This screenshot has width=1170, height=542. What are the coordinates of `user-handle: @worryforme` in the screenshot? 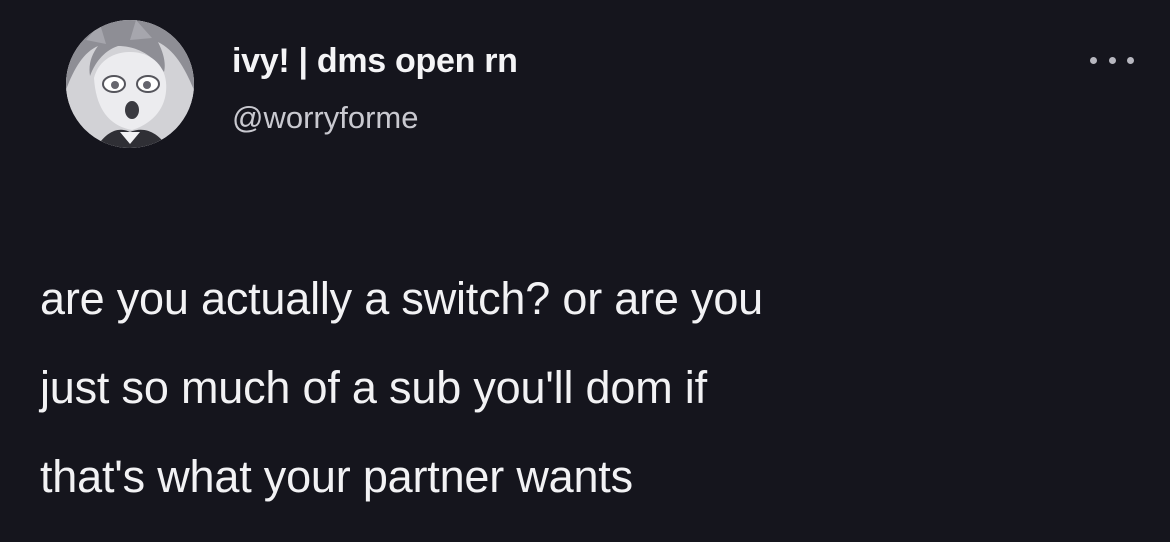 It's located at (325, 118).